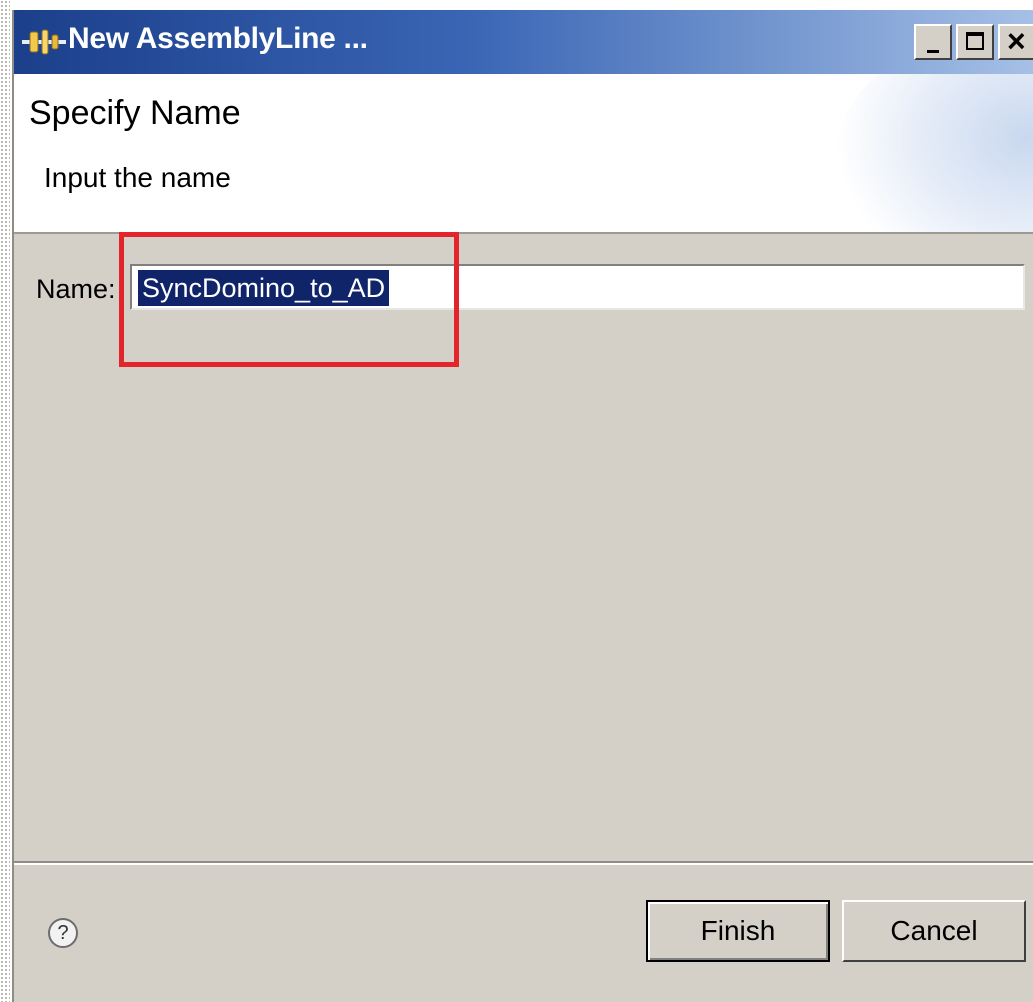 Image resolution: width=1033 pixels, height=1002 pixels. Describe the element at coordinates (76, 289) in the screenshot. I see `name-label: Name:` at that location.